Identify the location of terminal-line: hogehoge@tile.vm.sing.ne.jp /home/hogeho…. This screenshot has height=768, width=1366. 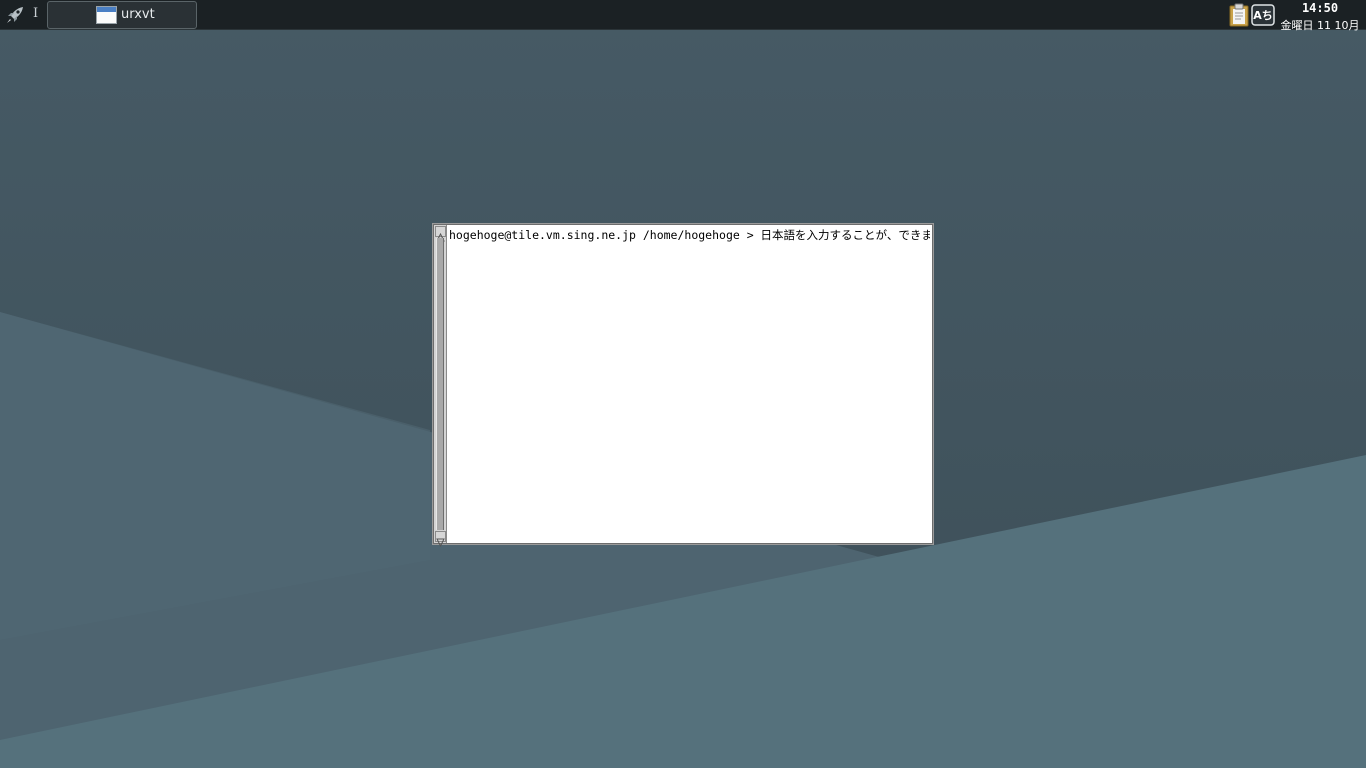
(689, 235).